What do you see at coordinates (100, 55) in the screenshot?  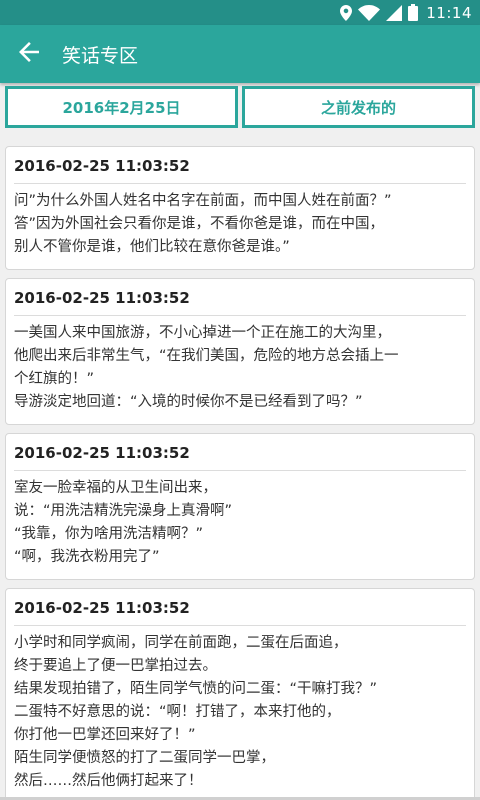 I see `page-title: 笑话专区` at bounding box center [100, 55].